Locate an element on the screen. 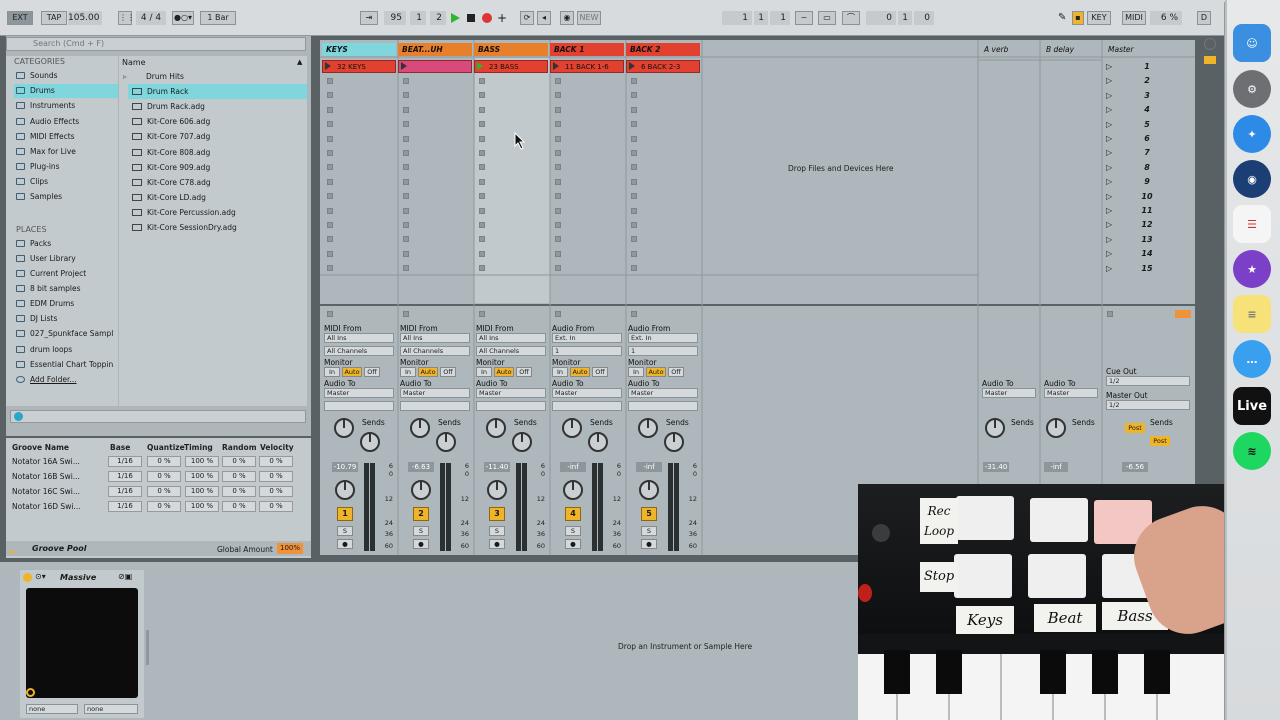 The width and height of the screenshot is (1280, 720). safari-icon: ✦ is located at coordinates (1252, 134).